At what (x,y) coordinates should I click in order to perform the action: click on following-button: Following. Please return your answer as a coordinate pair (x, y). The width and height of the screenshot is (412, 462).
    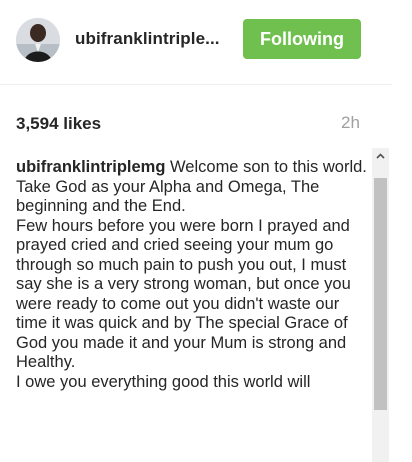
    Looking at the image, I should click on (302, 39).